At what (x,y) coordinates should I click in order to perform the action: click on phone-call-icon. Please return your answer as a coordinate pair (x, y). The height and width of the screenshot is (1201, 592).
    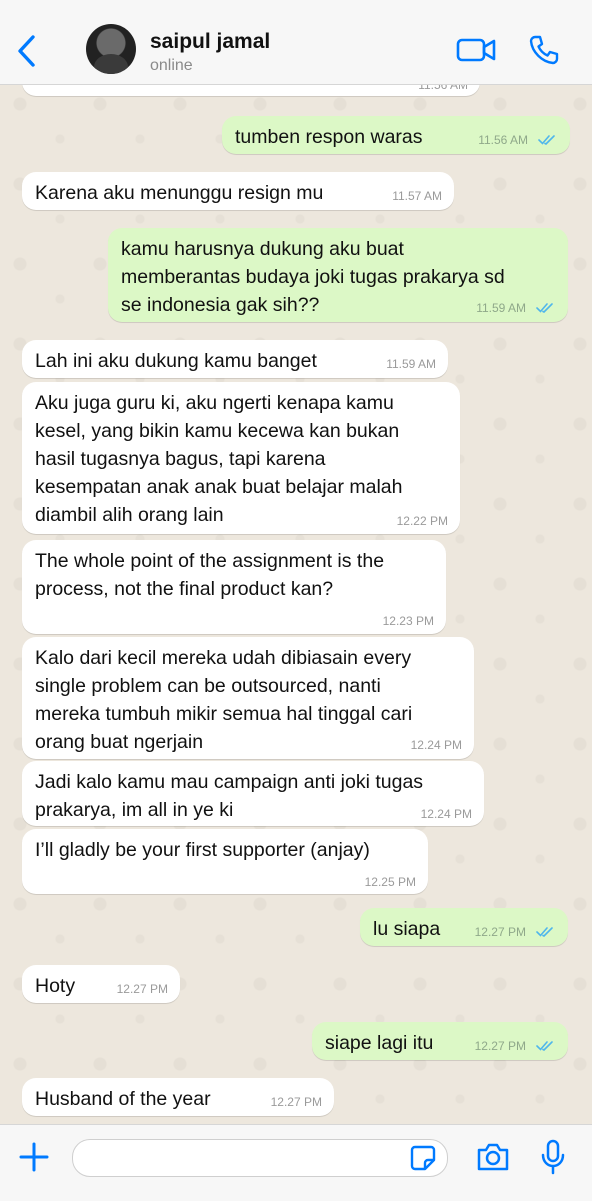
    Looking at the image, I should click on (544, 50).